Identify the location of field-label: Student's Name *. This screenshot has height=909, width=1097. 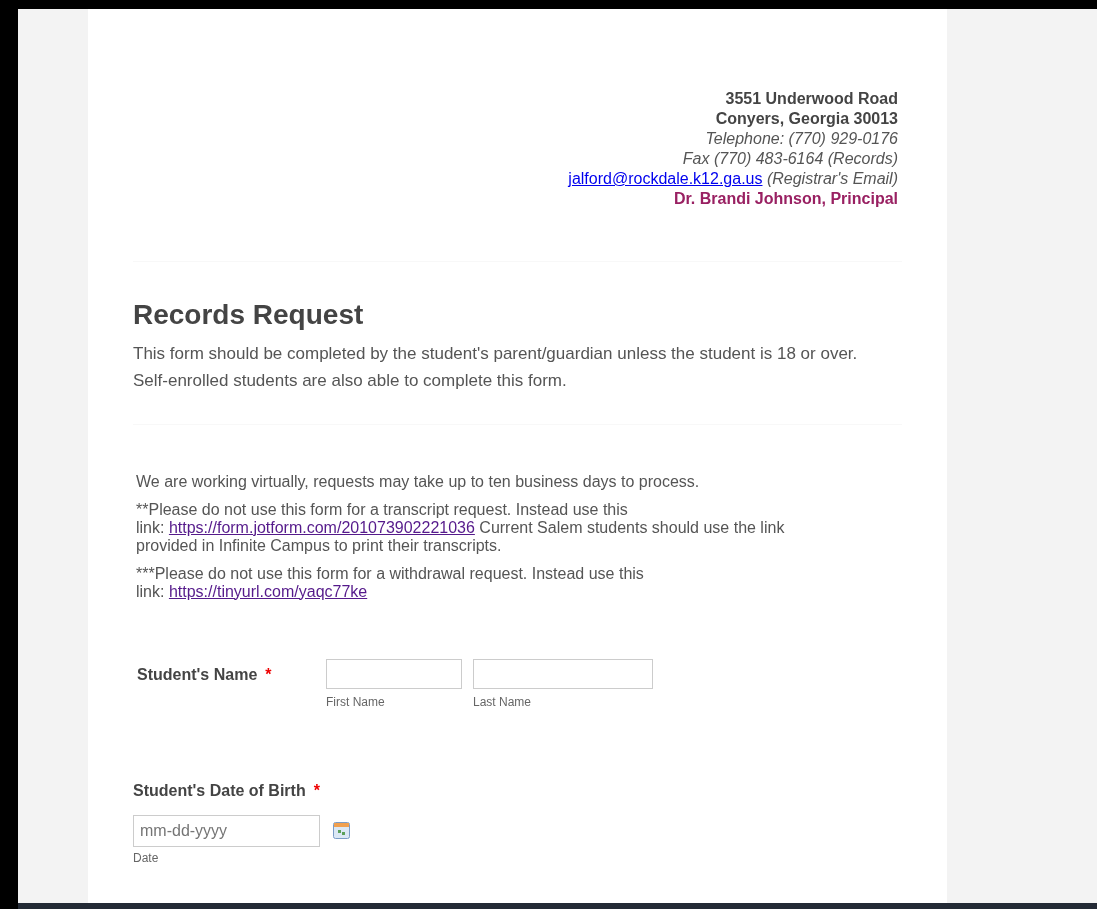
(205, 674).